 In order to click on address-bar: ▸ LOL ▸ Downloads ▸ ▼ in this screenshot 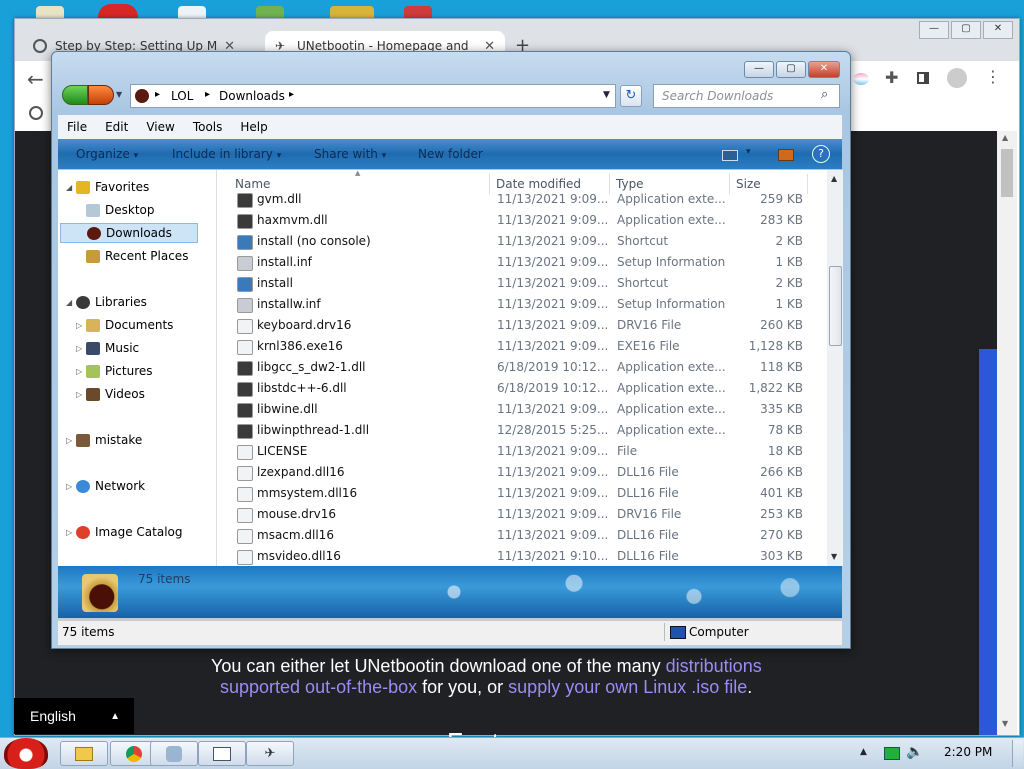, I will do `click(373, 96)`.